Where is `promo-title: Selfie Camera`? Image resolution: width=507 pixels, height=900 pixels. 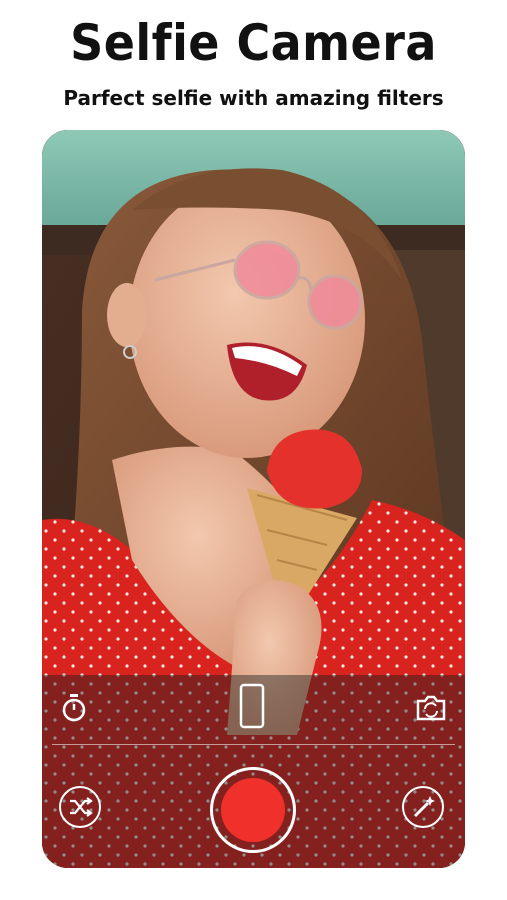
promo-title: Selfie Camera is located at coordinates (253, 43).